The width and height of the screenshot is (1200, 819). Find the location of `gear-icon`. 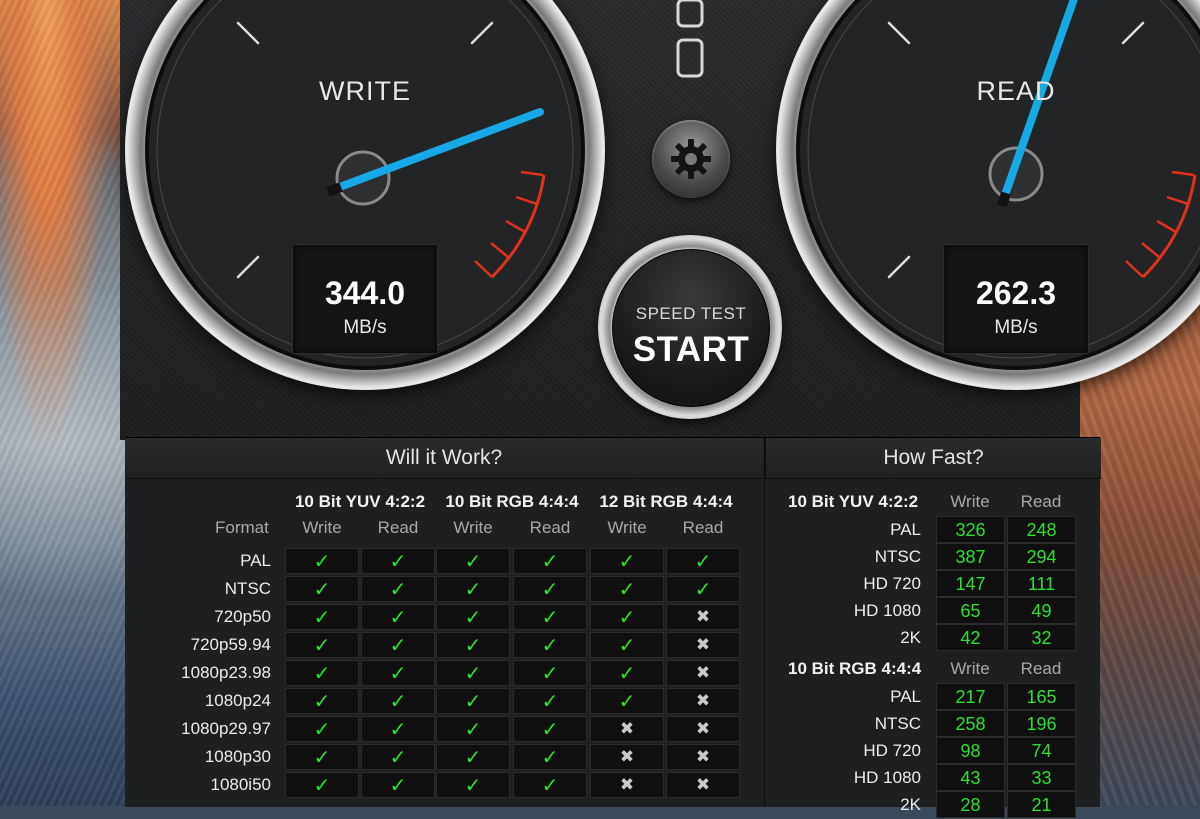

gear-icon is located at coordinates (691, 159).